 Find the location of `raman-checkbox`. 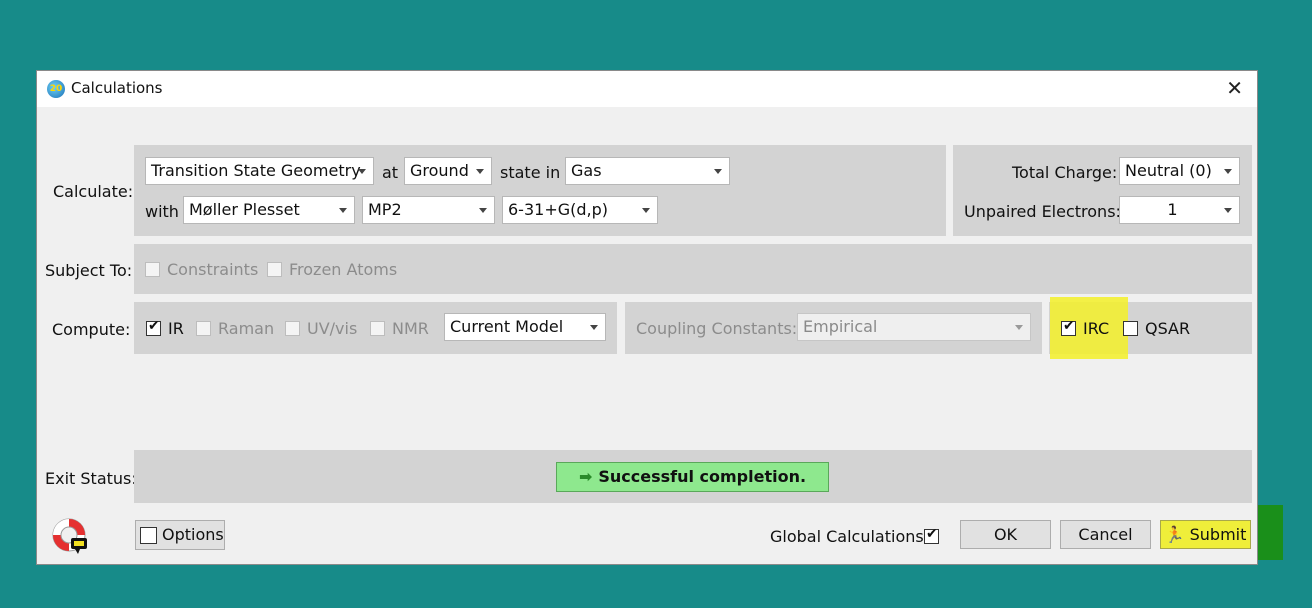

raman-checkbox is located at coordinates (203, 328).